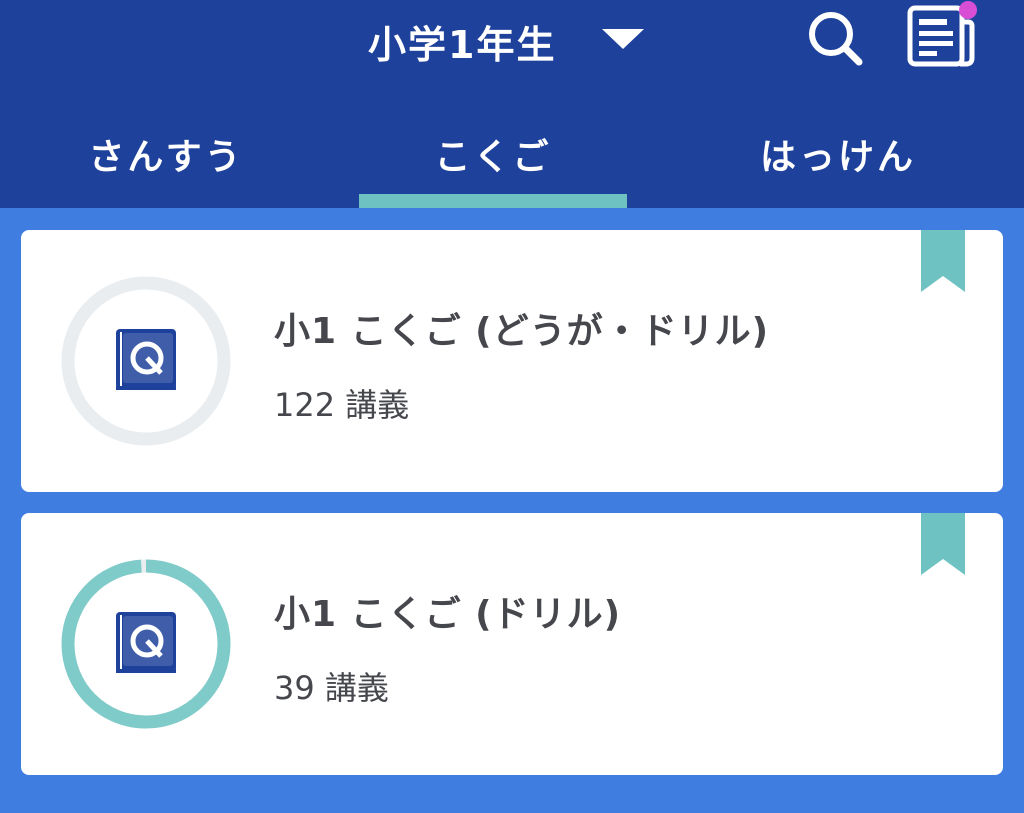 The height and width of the screenshot is (813, 1024). What do you see at coordinates (835, 37) in the screenshot?
I see `search-icon` at bounding box center [835, 37].